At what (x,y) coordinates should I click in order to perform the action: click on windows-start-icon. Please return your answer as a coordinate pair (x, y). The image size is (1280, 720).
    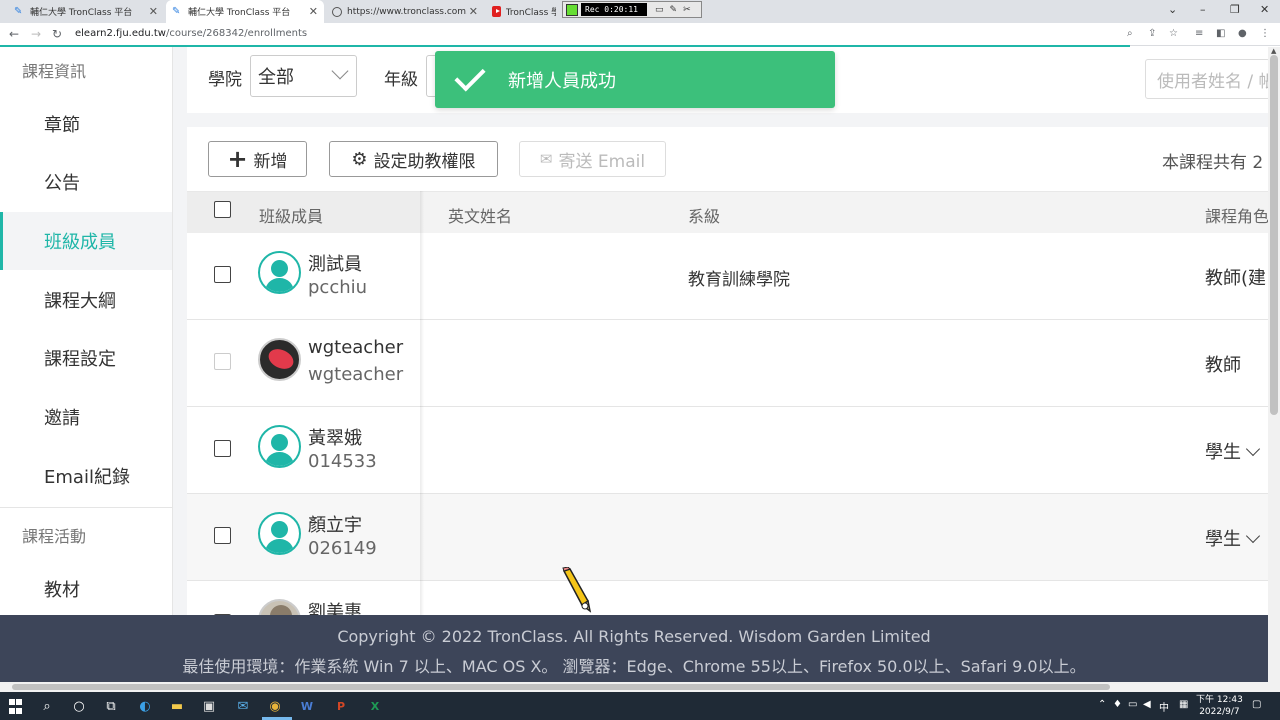
    Looking at the image, I should click on (15, 706).